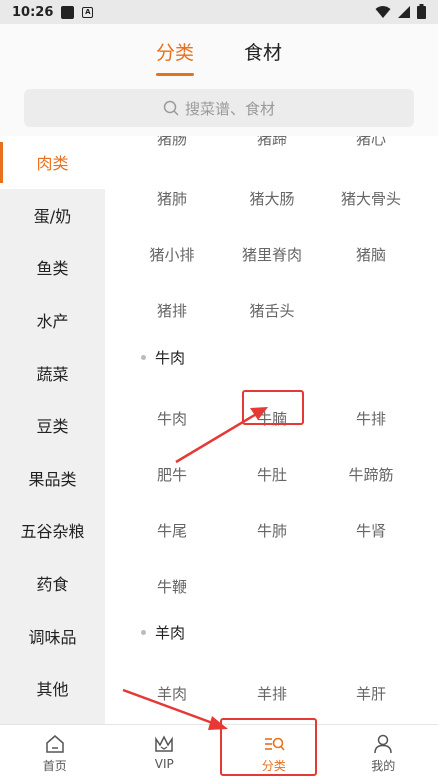 This screenshot has width=438, height=780. Describe the element at coordinates (54, 766) in the screenshot. I see `nav-label: 首页` at that location.